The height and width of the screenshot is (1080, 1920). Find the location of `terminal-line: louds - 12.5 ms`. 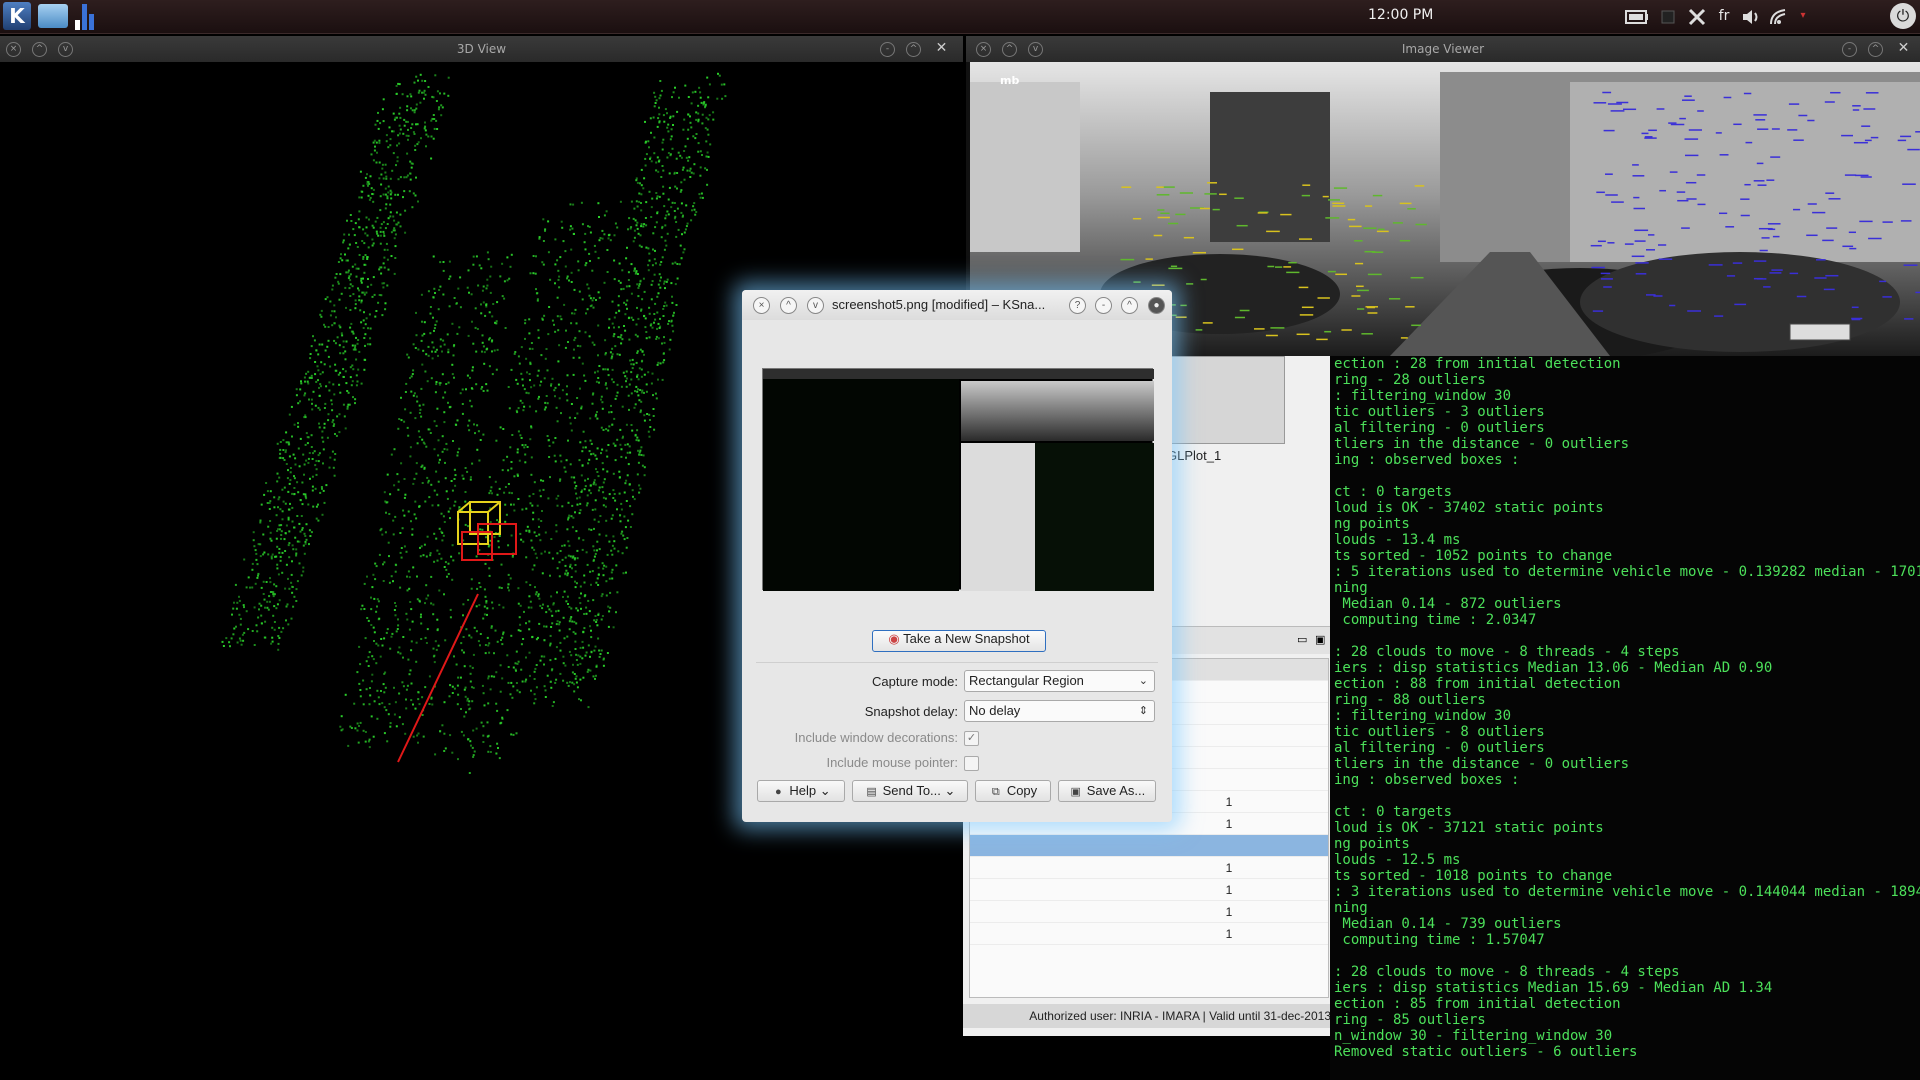

terminal-line: louds - 12.5 ms is located at coordinates (1397, 860).